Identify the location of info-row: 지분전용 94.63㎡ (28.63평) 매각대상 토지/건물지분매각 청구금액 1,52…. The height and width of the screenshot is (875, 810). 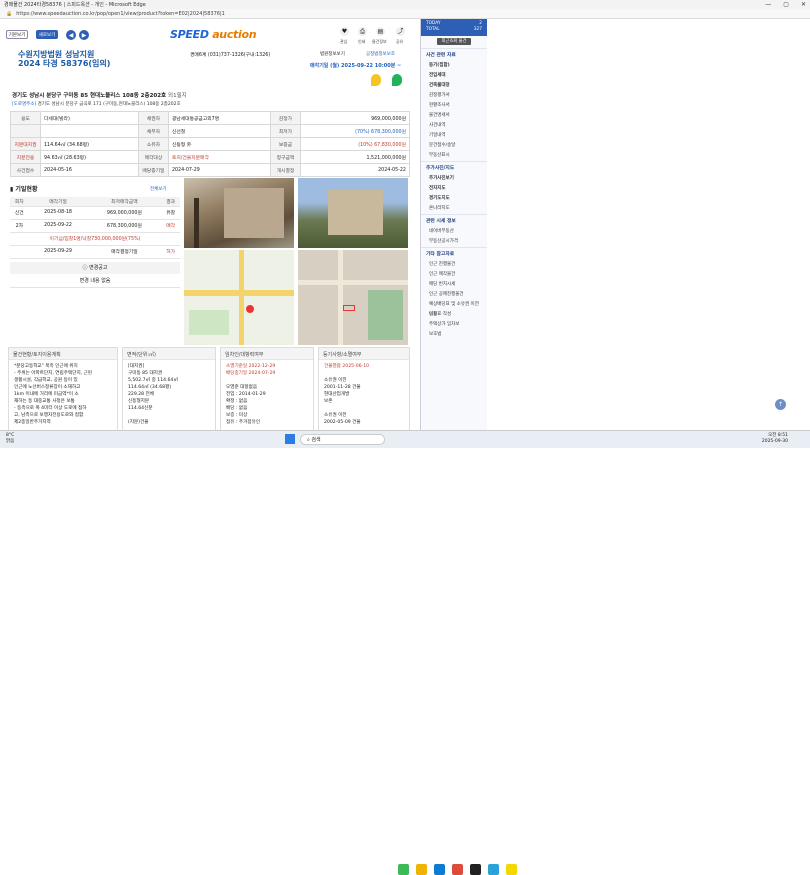
(210, 157).